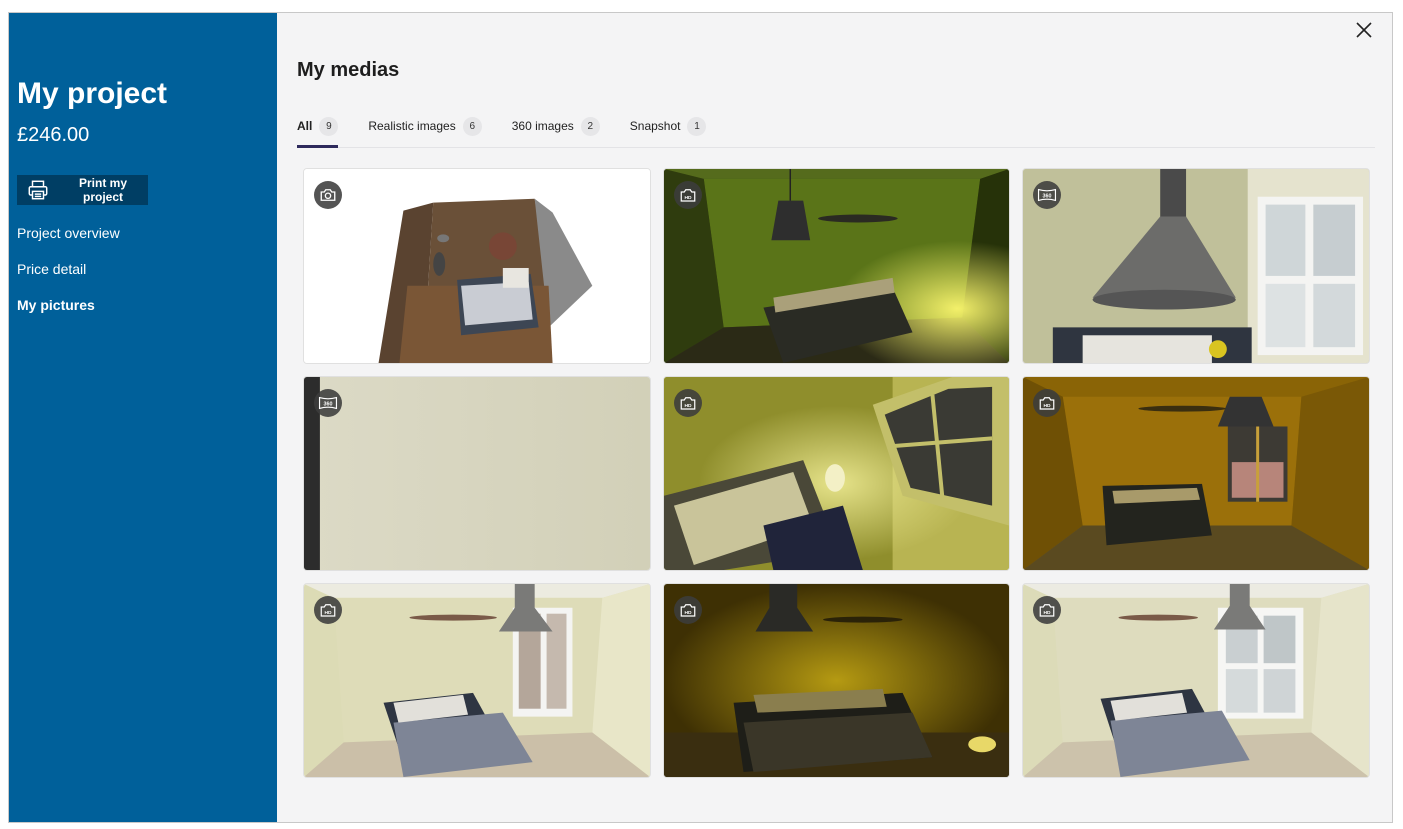  Describe the element at coordinates (412, 126) in the screenshot. I see `tab-label: Realistic images` at that location.